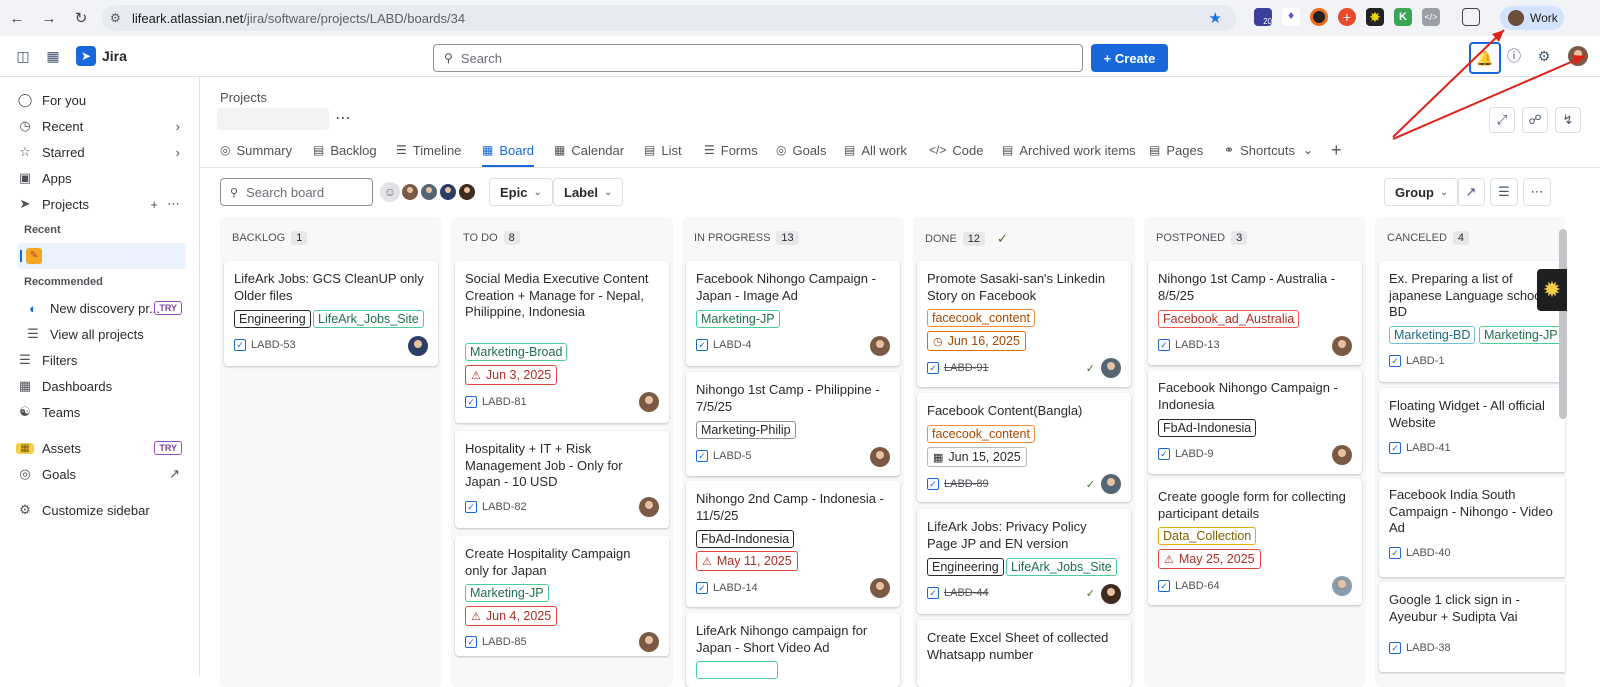 This screenshot has width=1600, height=687. Describe the element at coordinates (511, 616) in the screenshot. I see `due-date-badge: ⚠ Jun 4, 2025` at that location.